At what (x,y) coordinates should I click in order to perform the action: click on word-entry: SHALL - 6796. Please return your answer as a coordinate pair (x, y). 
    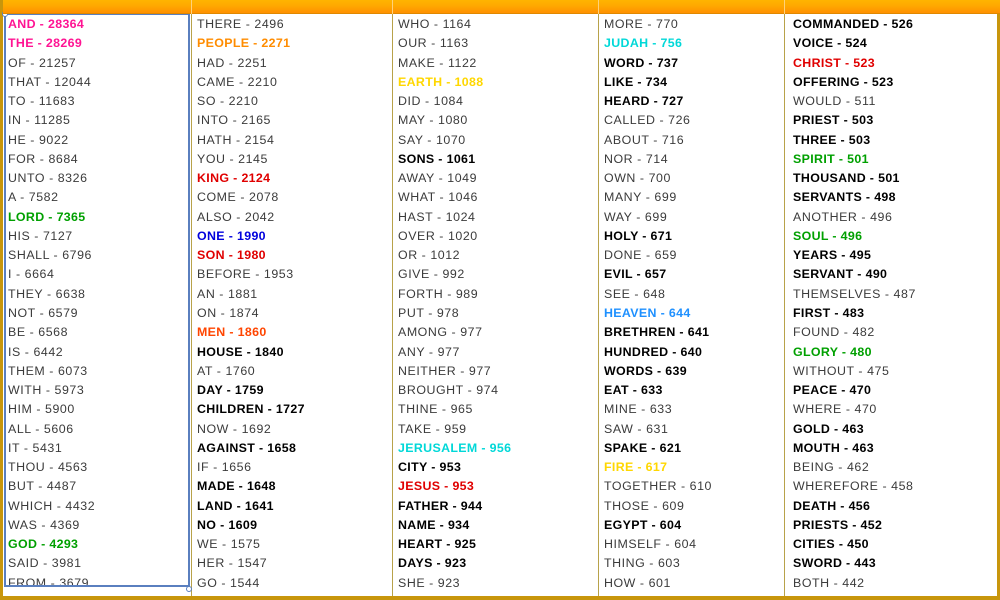
    Looking at the image, I should click on (99, 255).